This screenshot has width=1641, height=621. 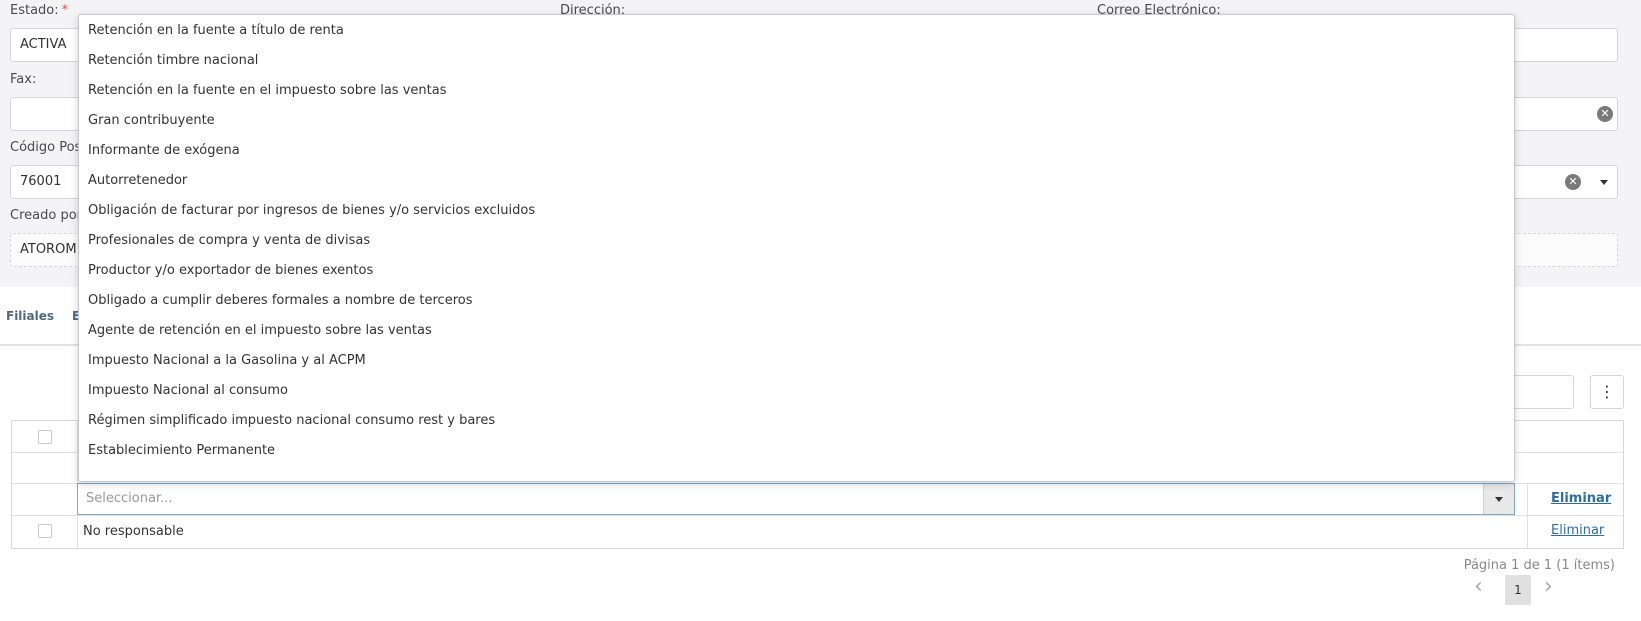 I want to click on creado-por-label: Creado por:, so click(x=48, y=215).